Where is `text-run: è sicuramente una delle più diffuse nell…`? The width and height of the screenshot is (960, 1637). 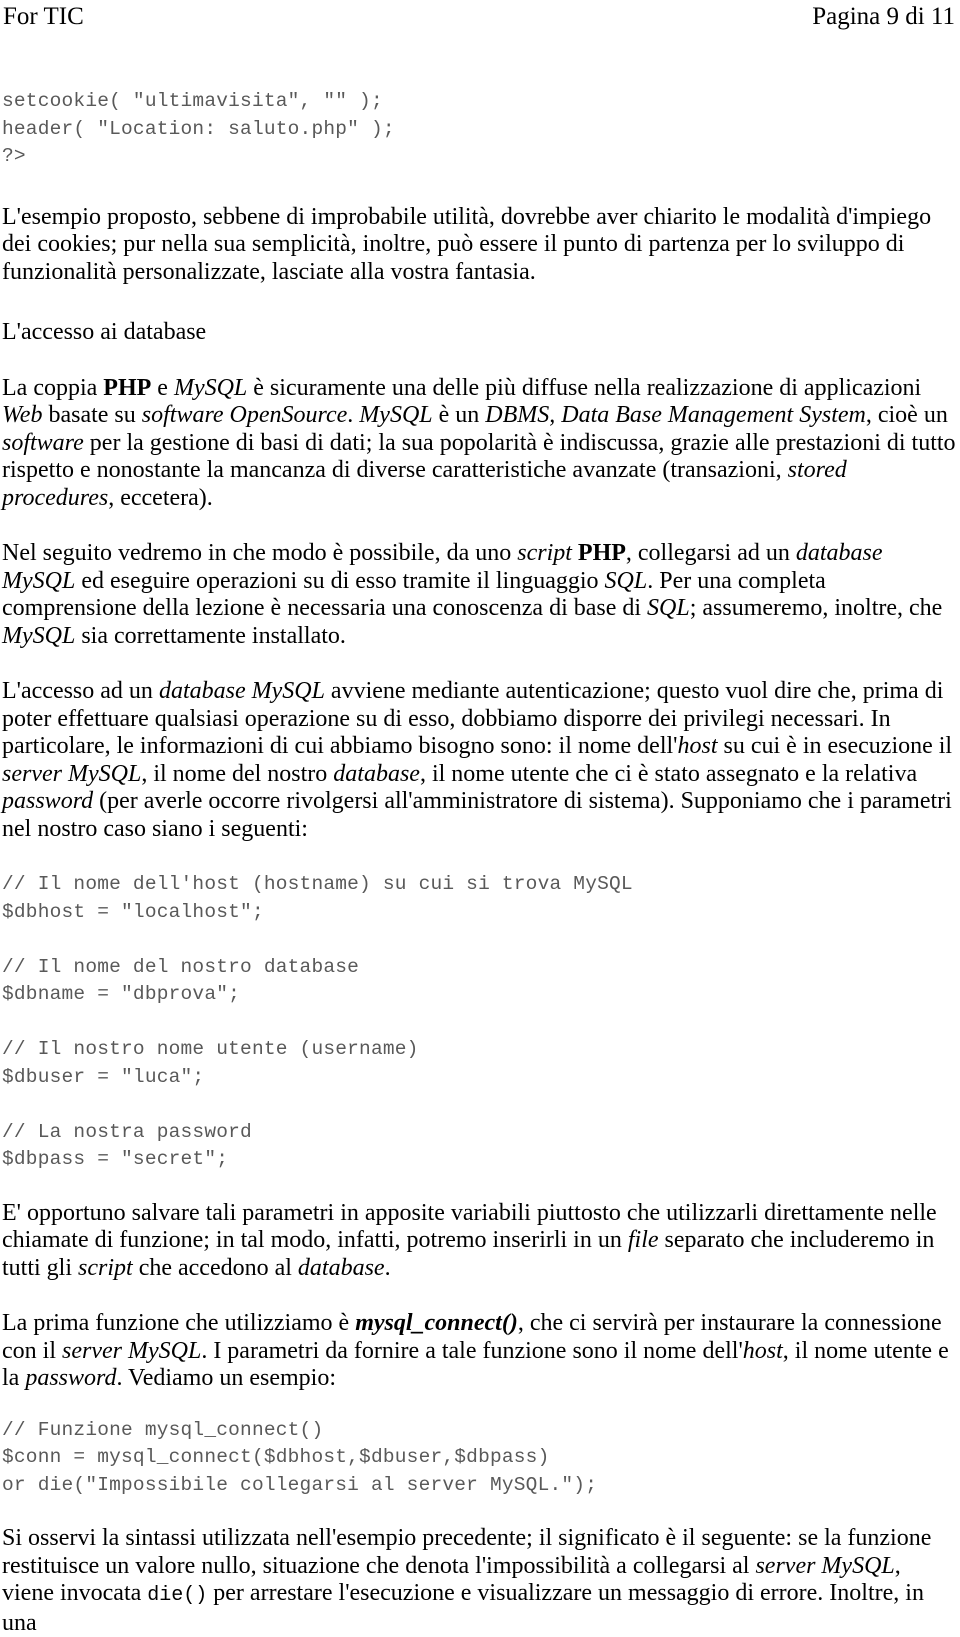
text-run: è sicuramente una delle più diffuse nell… is located at coordinates (584, 387).